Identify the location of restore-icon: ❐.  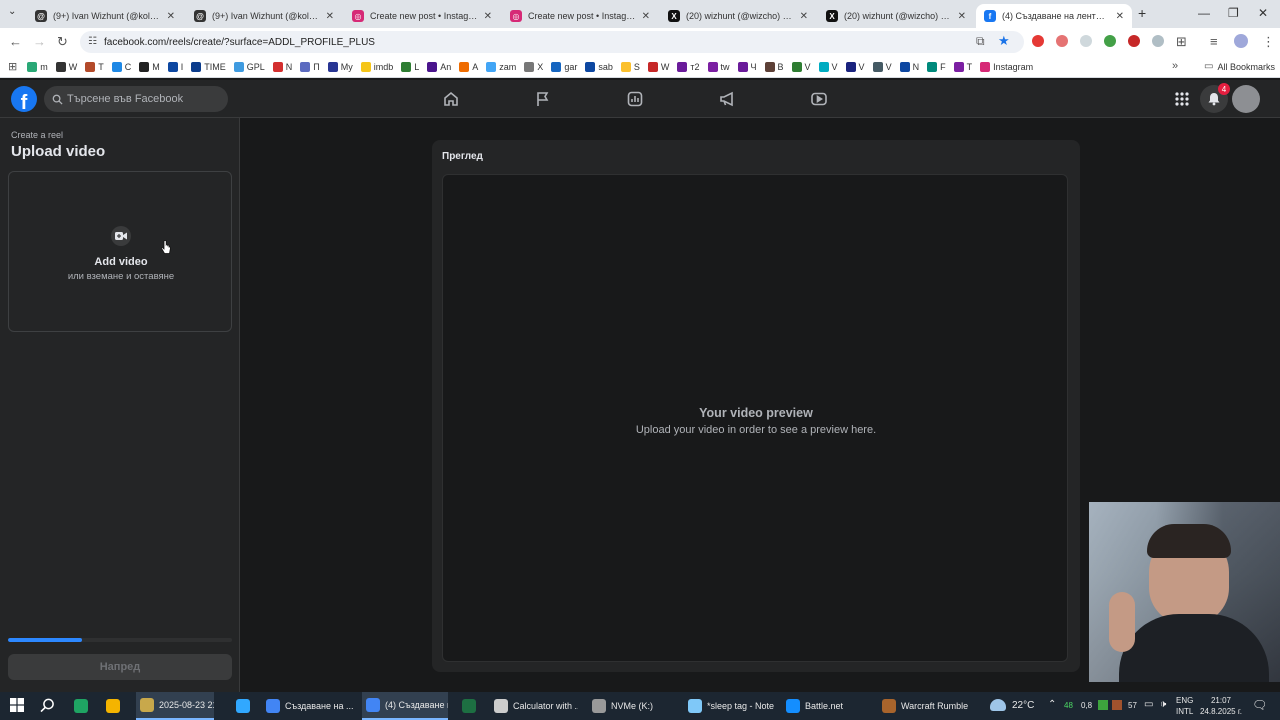
(1233, 13).